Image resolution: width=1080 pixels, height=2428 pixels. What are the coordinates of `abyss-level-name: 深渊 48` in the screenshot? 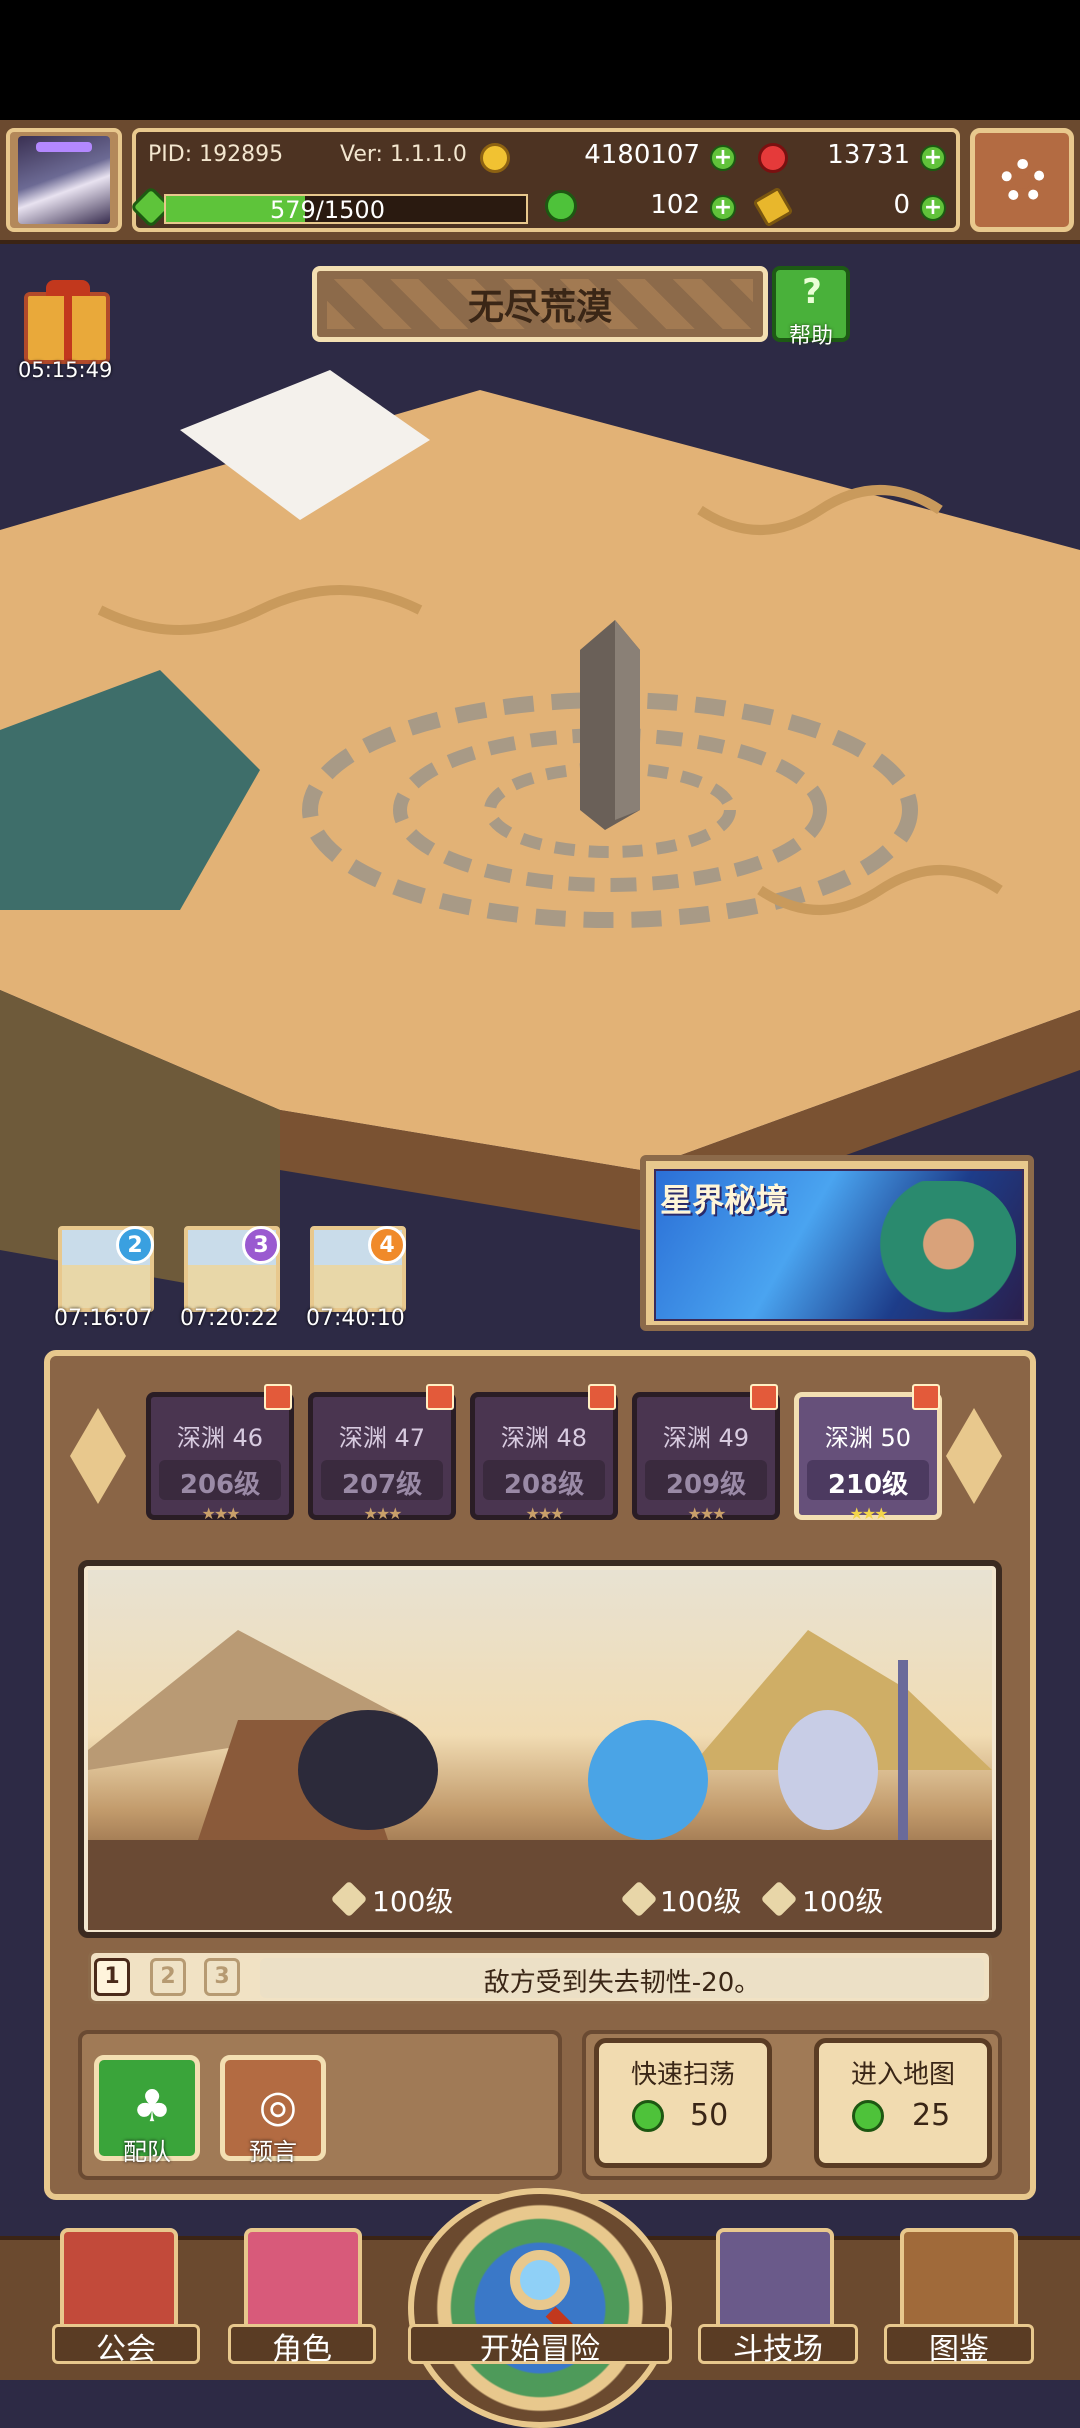 It's located at (544, 1438).